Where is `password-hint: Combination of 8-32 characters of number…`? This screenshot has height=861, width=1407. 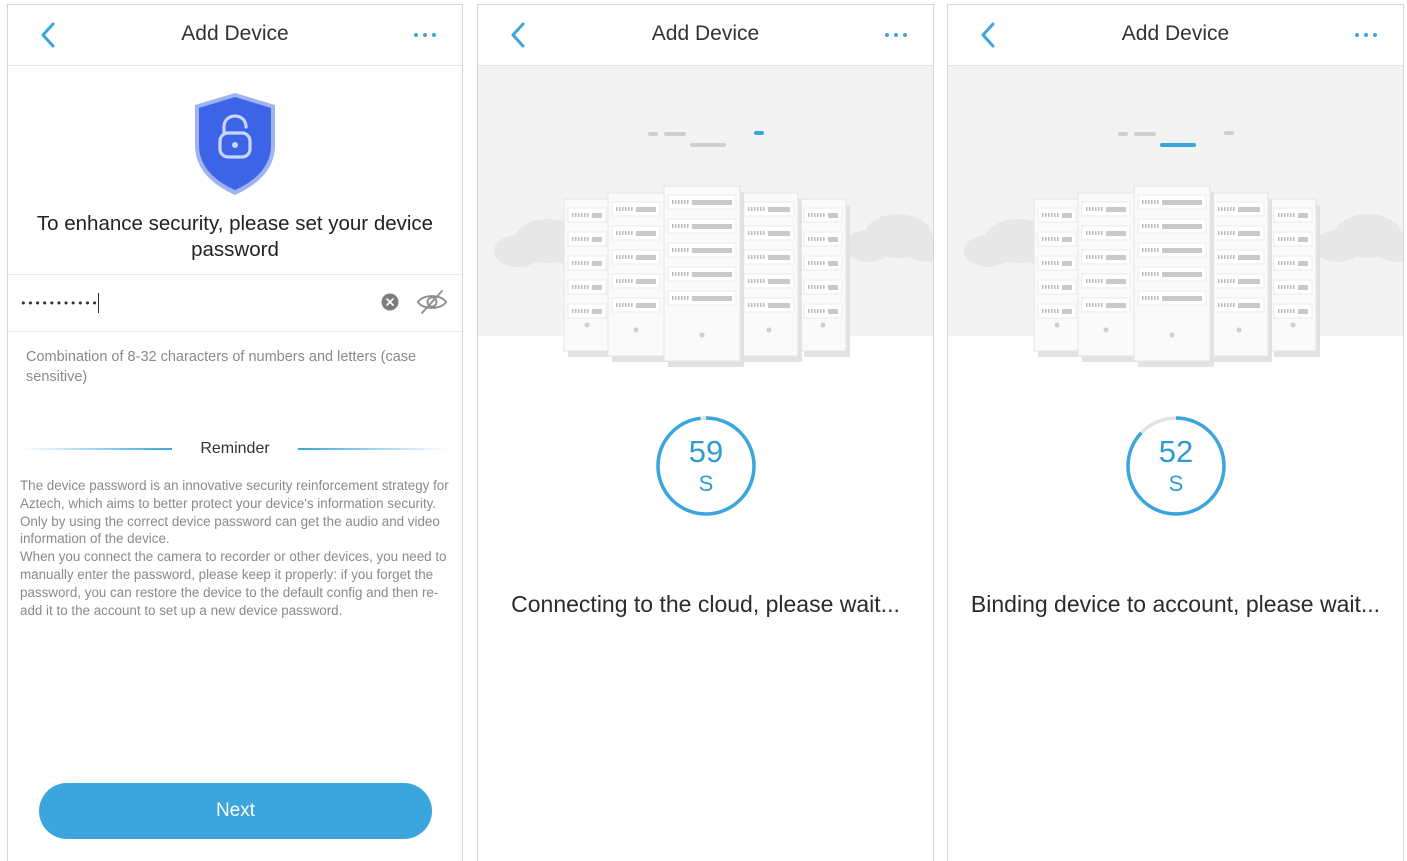
password-hint: Combination of 8-32 characters of number… is located at coordinates (221, 367).